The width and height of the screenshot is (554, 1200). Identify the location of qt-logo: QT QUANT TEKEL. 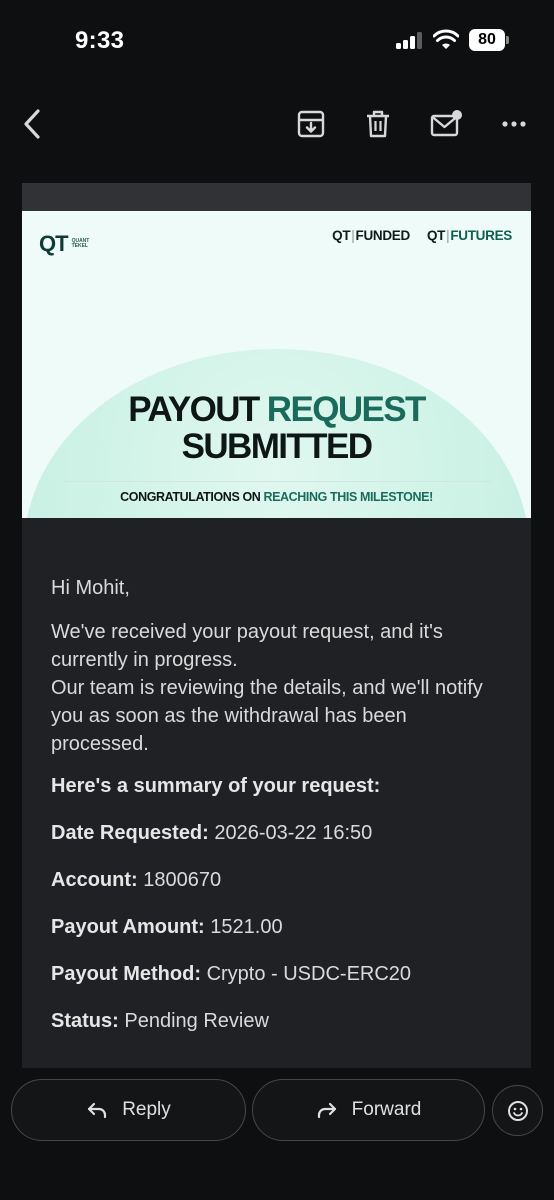
(64, 244).